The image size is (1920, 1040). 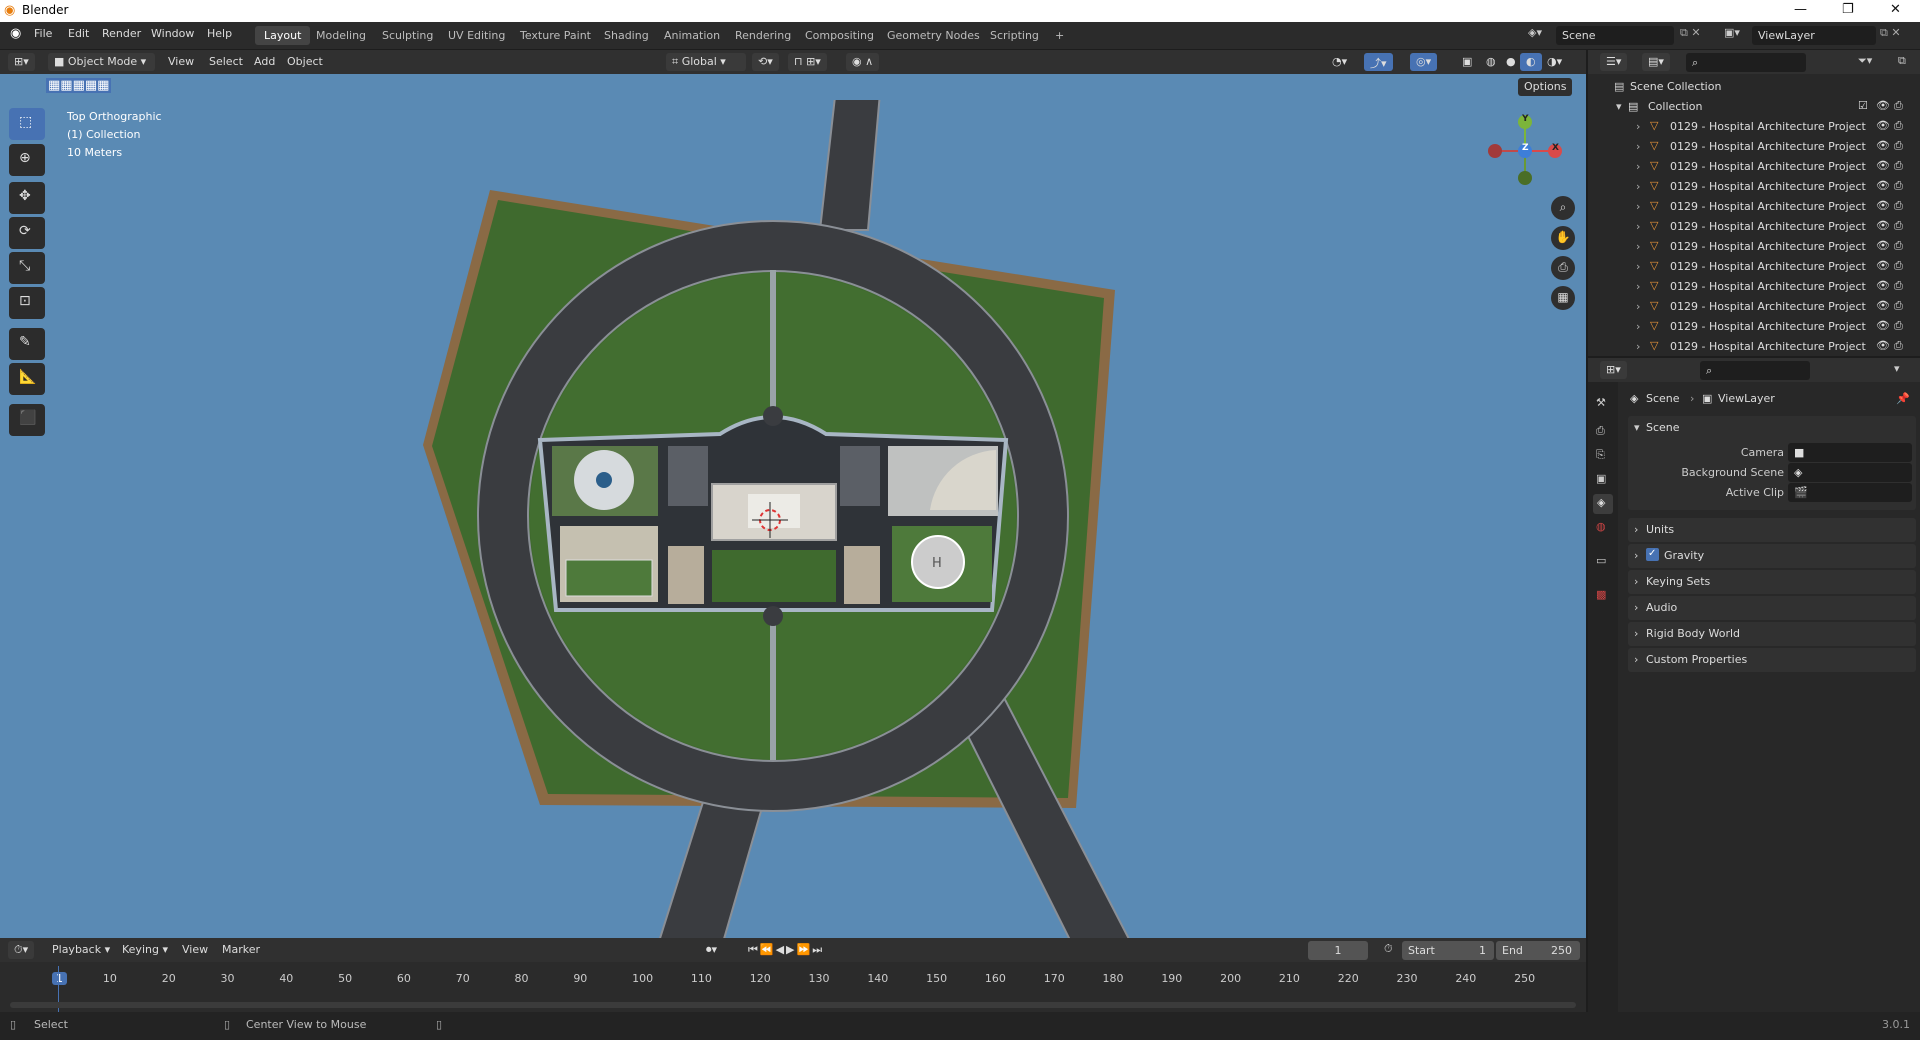 What do you see at coordinates (692, 35) in the screenshot?
I see `tab-animation: Animation` at bounding box center [692, 35].